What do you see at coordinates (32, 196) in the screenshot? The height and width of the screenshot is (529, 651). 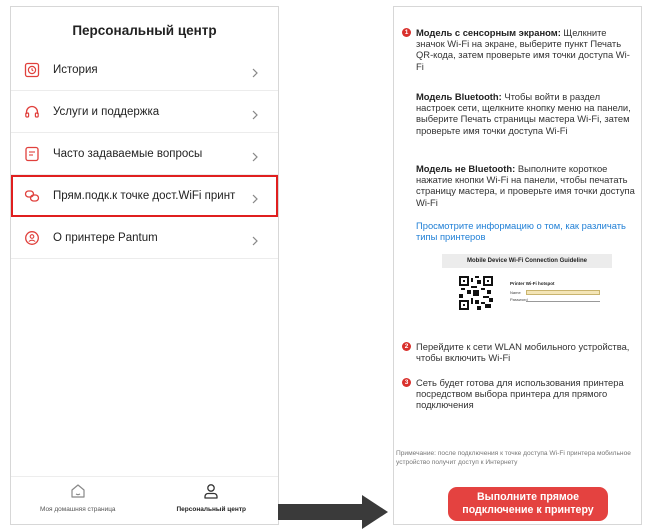 I see `wifi-direct-icon` at bounding box center [32, 196].